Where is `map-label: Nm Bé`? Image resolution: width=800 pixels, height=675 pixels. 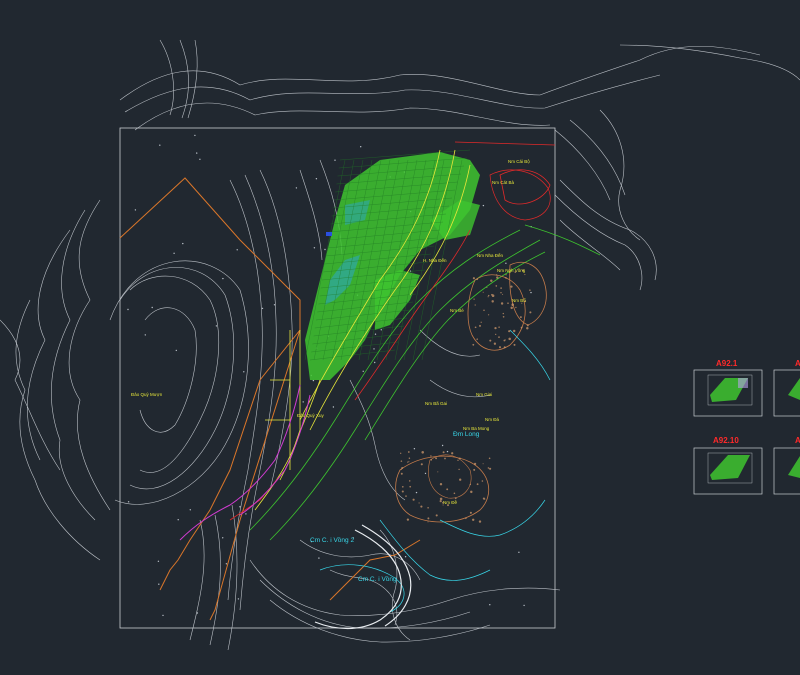 map-label: Nm Bé is located at coordinates (457, 310).